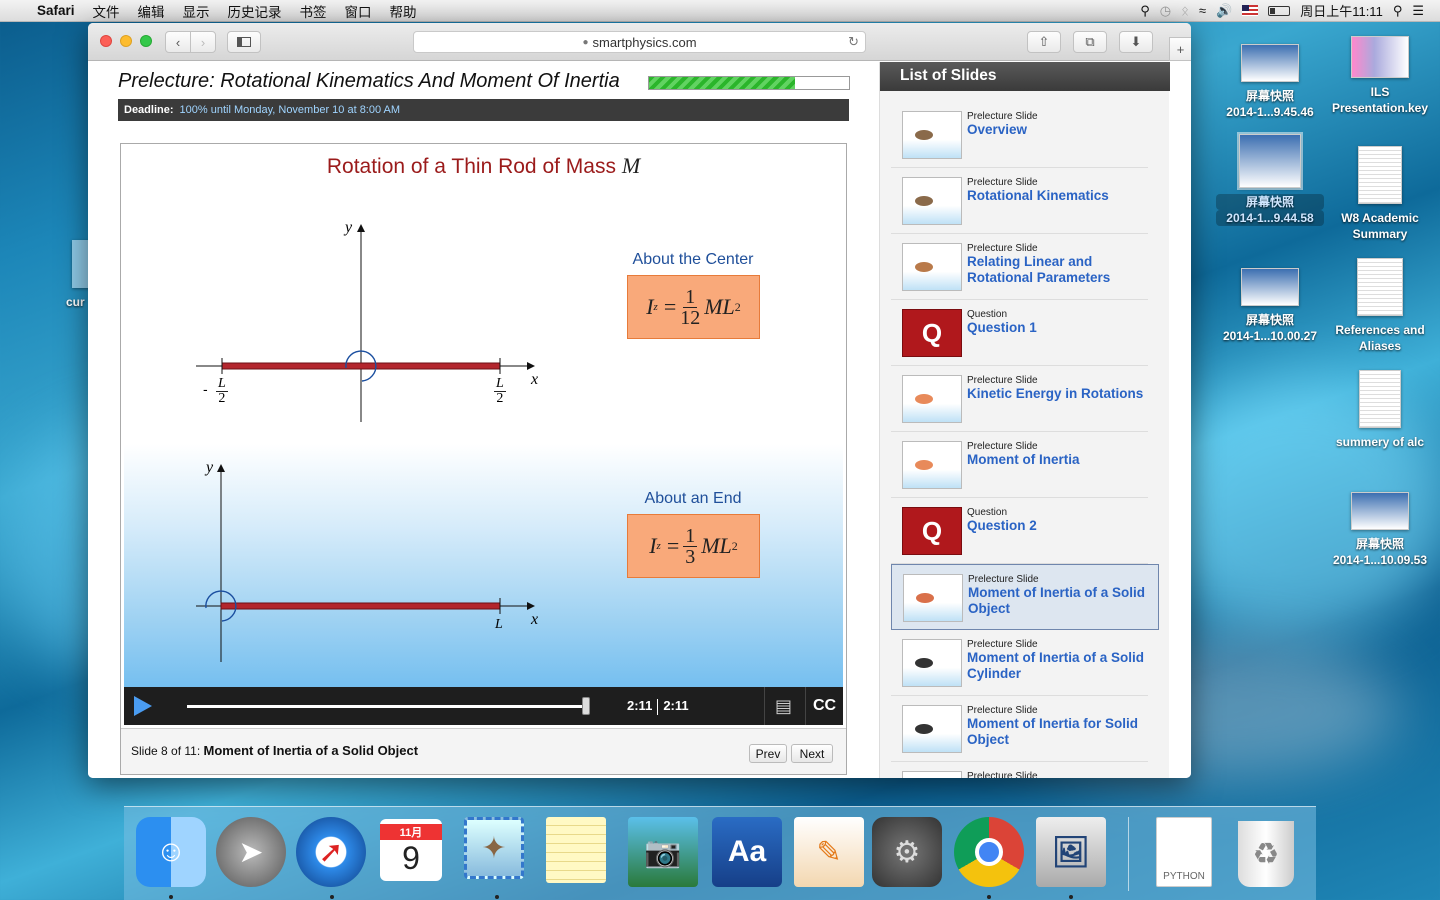 The image size is (1440, 900). I want to click on seek-handle, so click(586, 706).